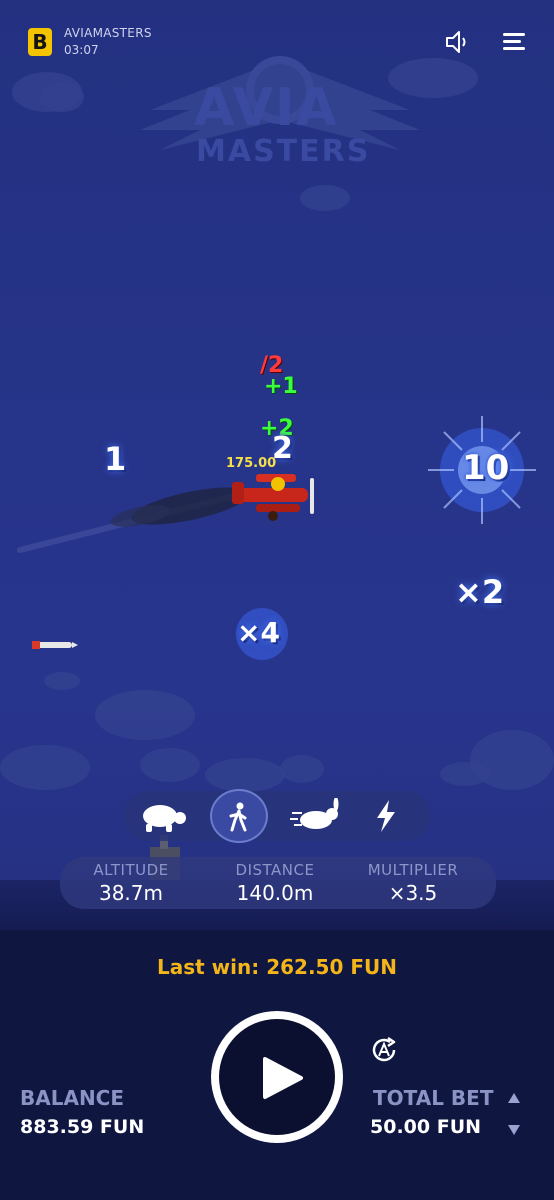  Describe the element at coordinates (273, 497) in the screenshot. I see `biplane` at that location.